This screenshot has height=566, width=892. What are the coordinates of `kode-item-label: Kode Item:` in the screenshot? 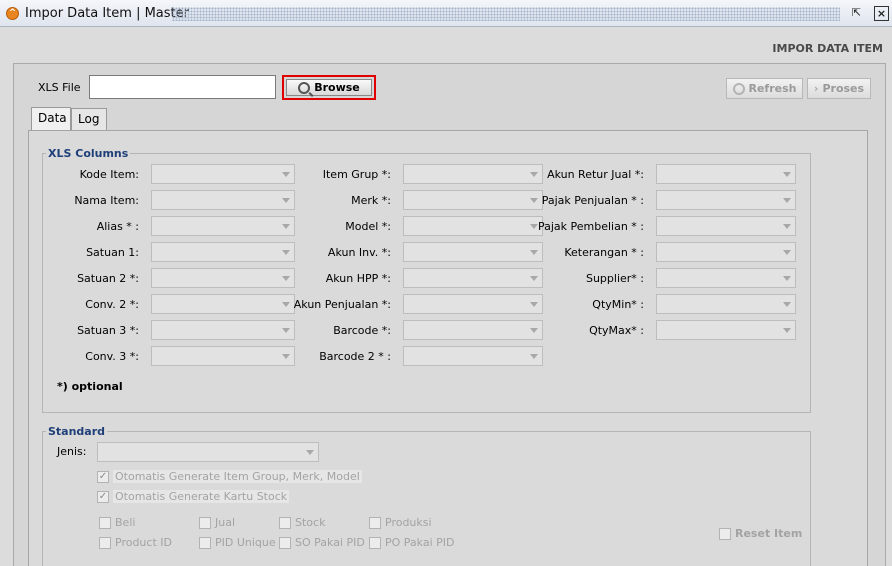 It's located at (109, 174).